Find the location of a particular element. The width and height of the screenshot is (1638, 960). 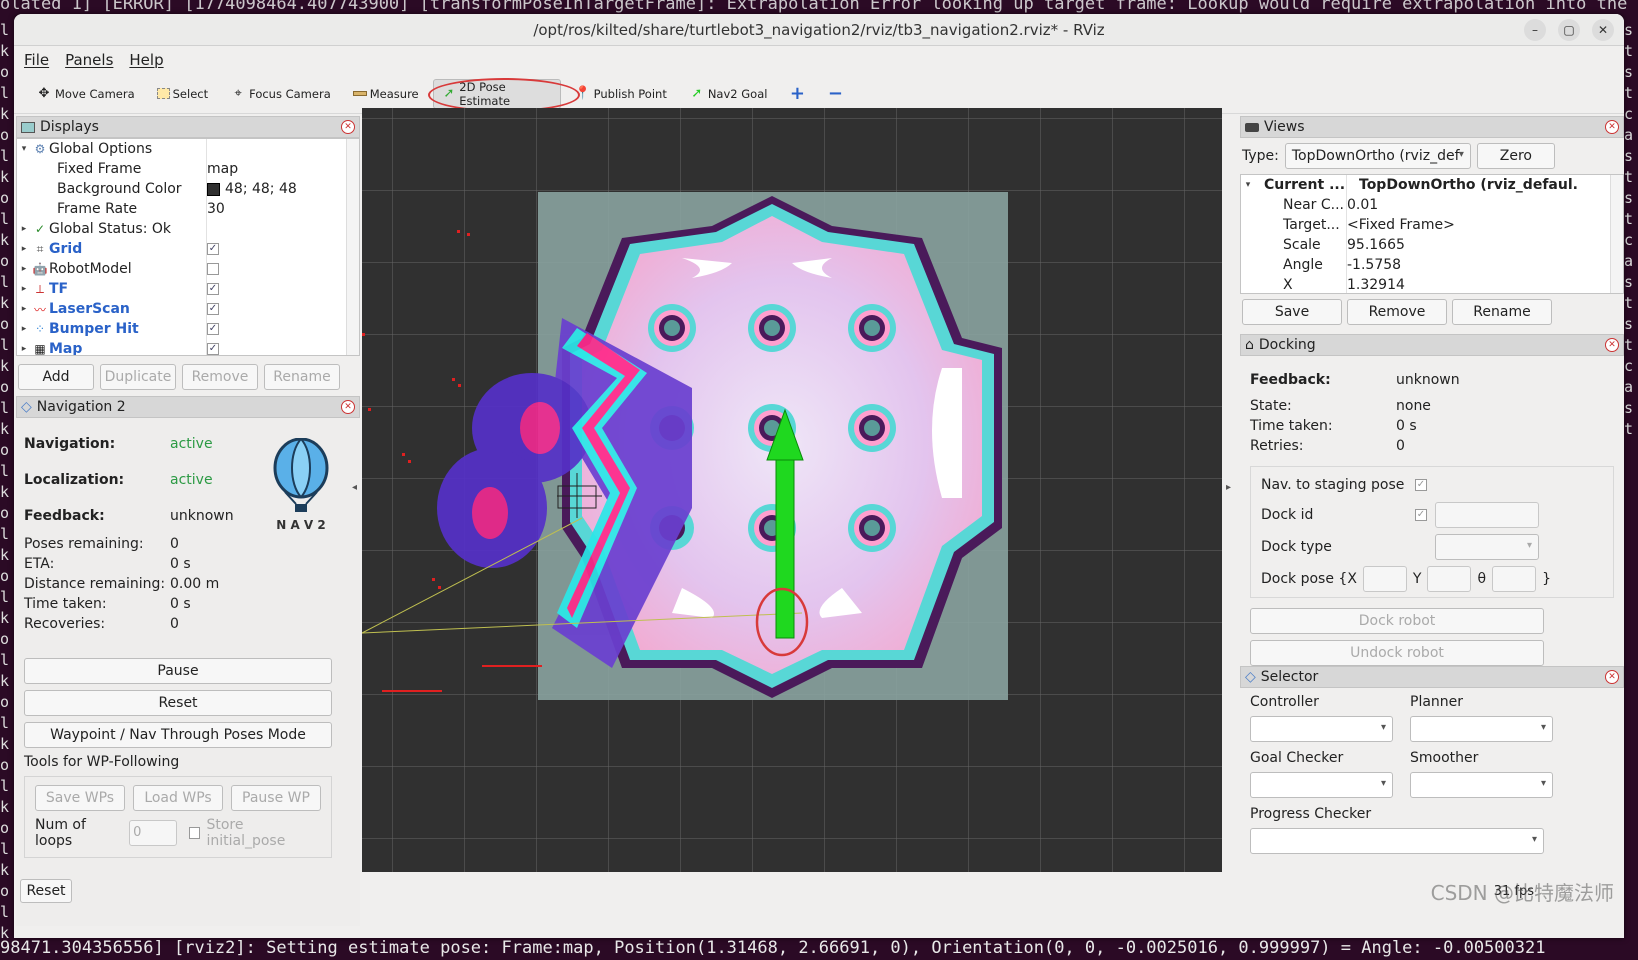

duplicate-display-button: Duplicate is located at coordinates (138, 377).